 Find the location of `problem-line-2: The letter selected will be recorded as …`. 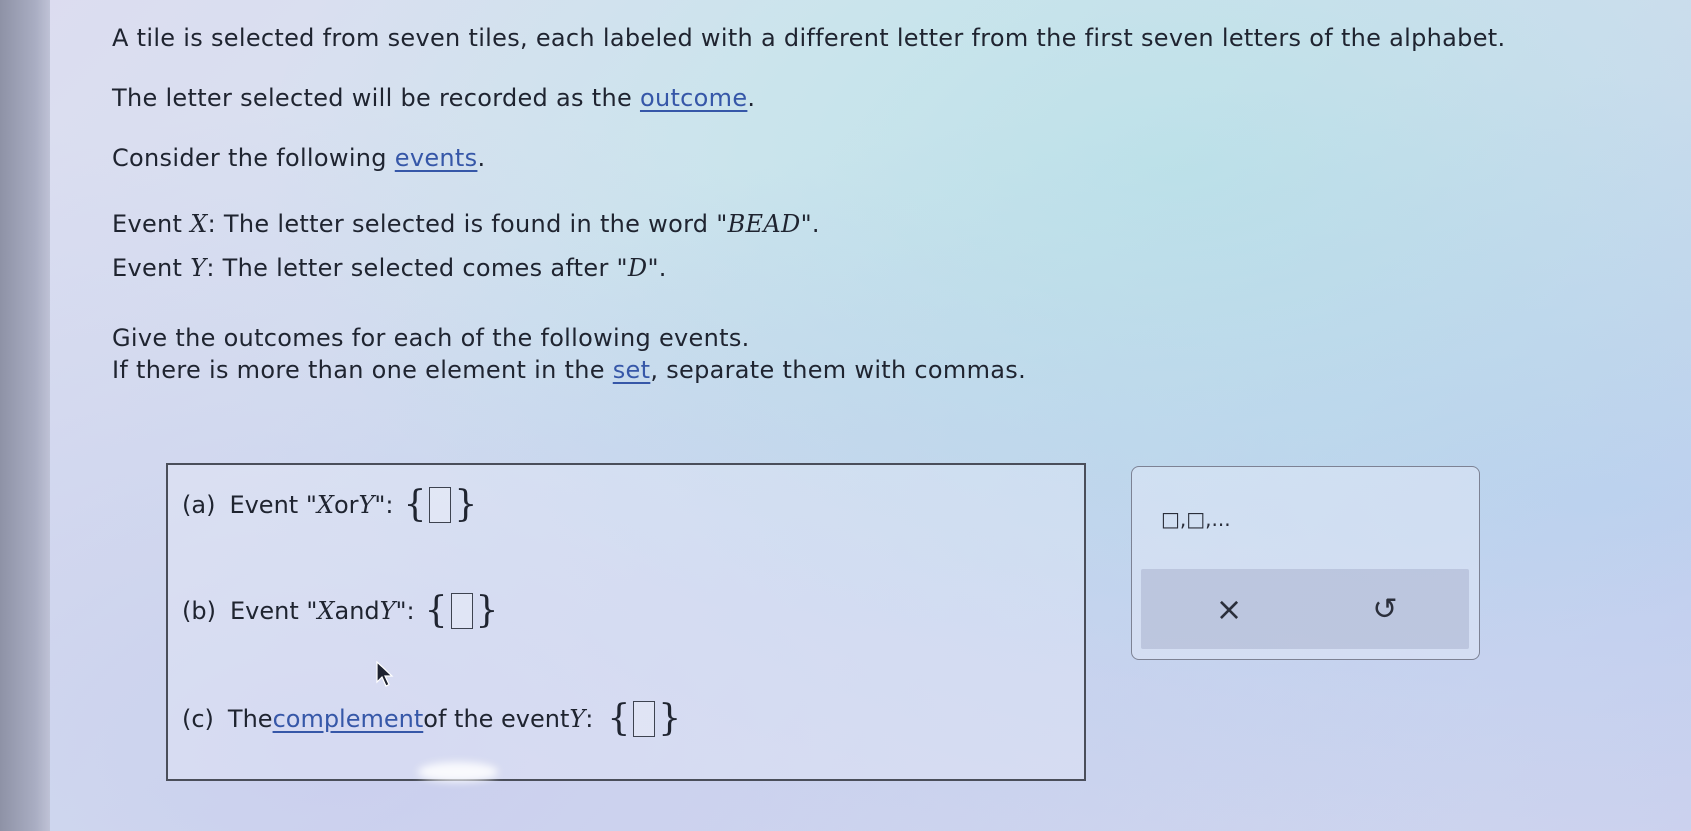

problem-line-2: The letter selected will be recorded as … is located at coordinates (434, 98).